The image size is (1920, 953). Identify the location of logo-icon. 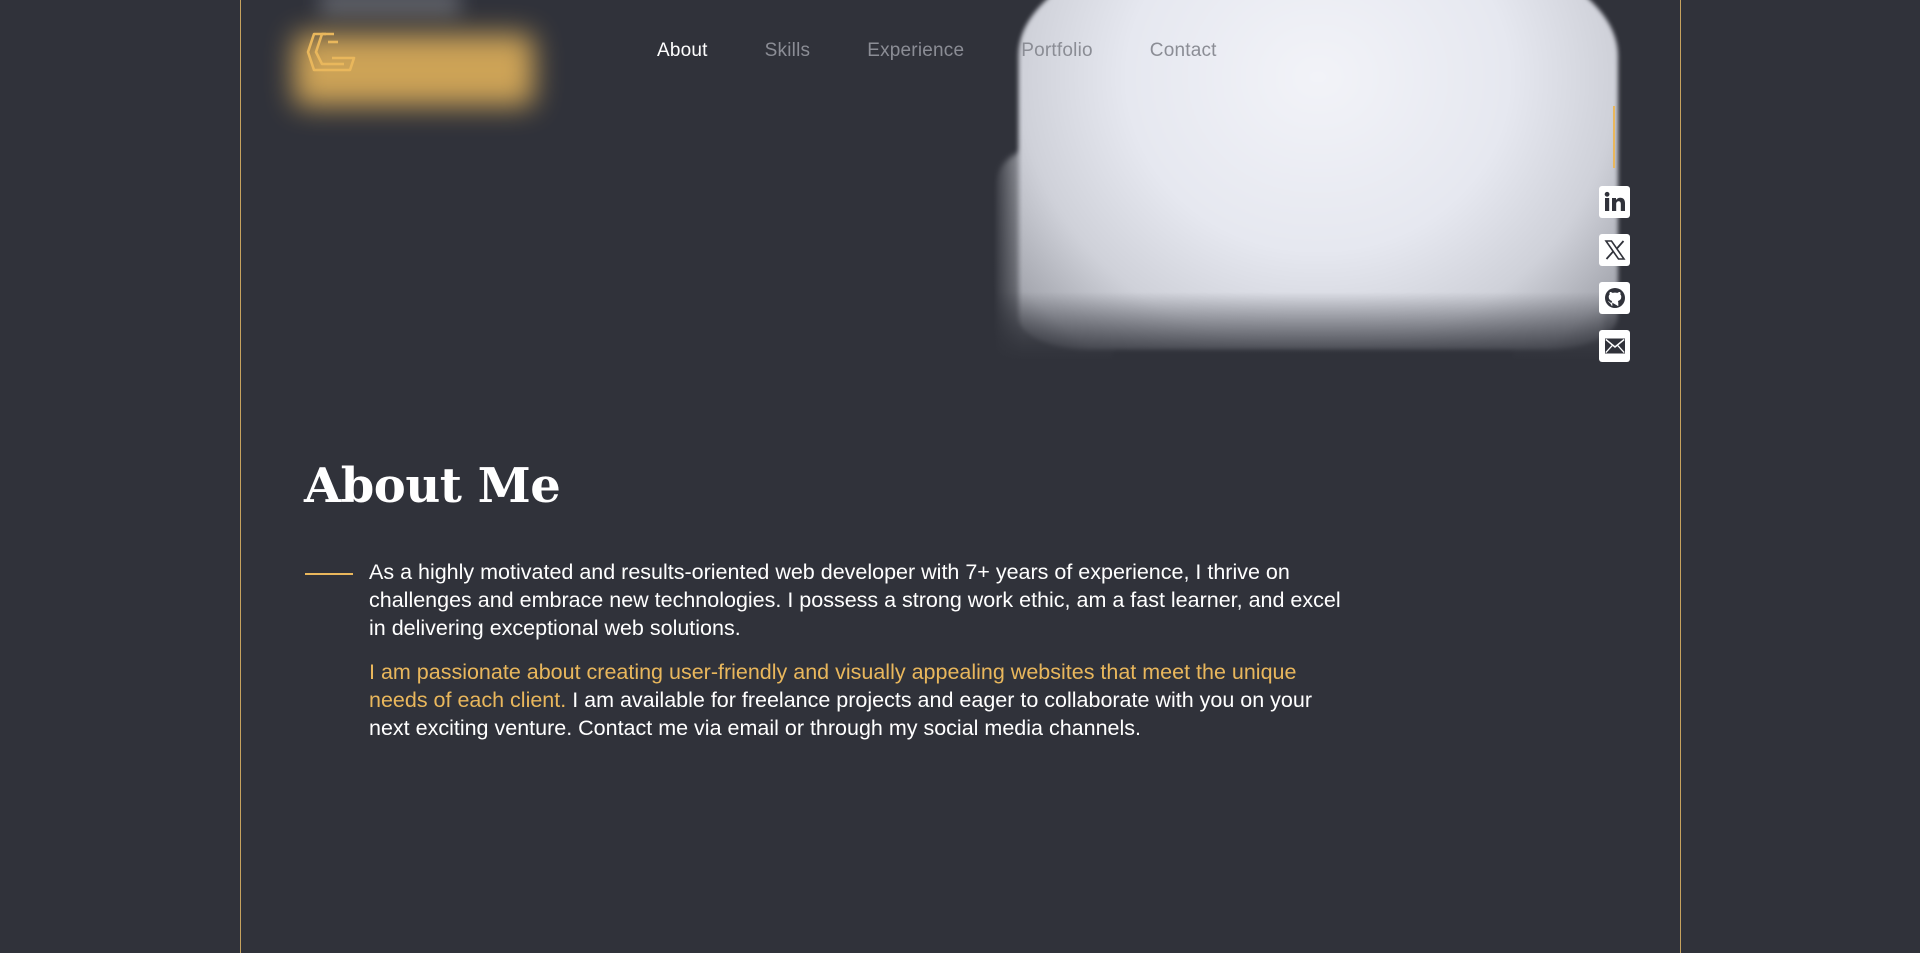
(331, 52).